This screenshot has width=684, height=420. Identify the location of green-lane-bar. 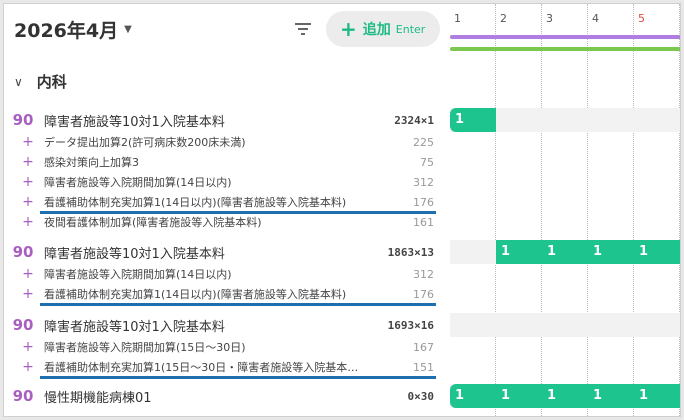
(565, 49).